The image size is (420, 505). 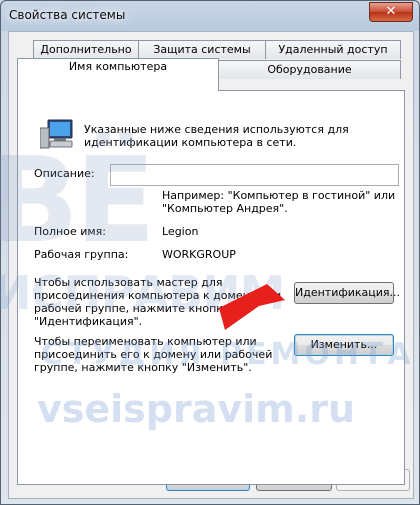 I want to click on full-name-value: Legion, so click(x=180, y=231).